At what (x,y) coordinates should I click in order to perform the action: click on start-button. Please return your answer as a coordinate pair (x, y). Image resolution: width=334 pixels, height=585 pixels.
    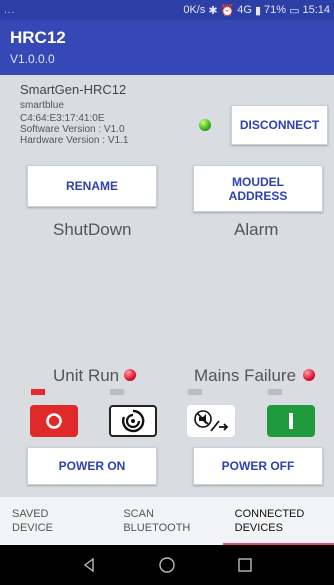
    Looking at the image, I should click on (291, 421).